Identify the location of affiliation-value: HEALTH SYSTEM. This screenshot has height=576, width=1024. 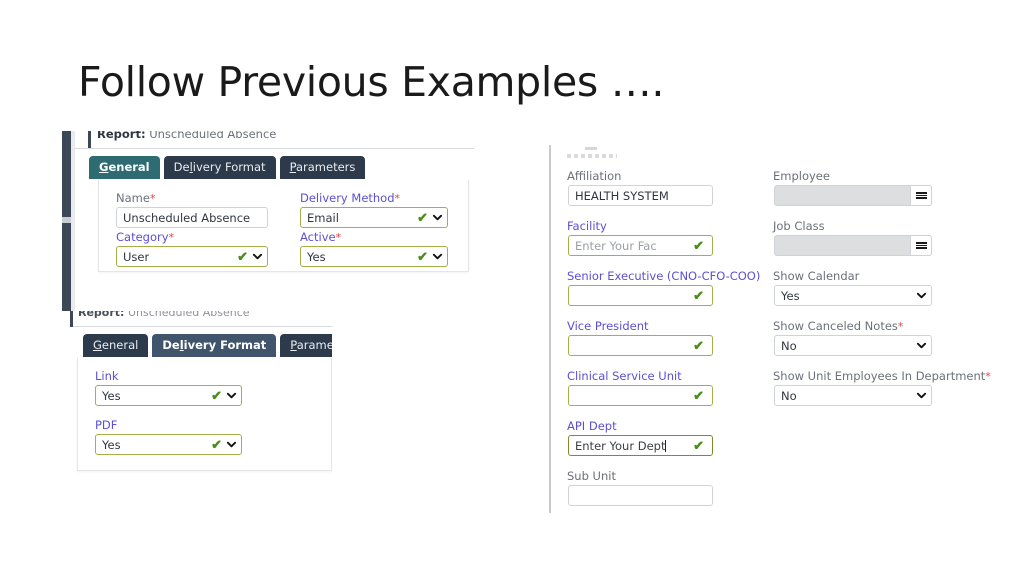
(622, 195).